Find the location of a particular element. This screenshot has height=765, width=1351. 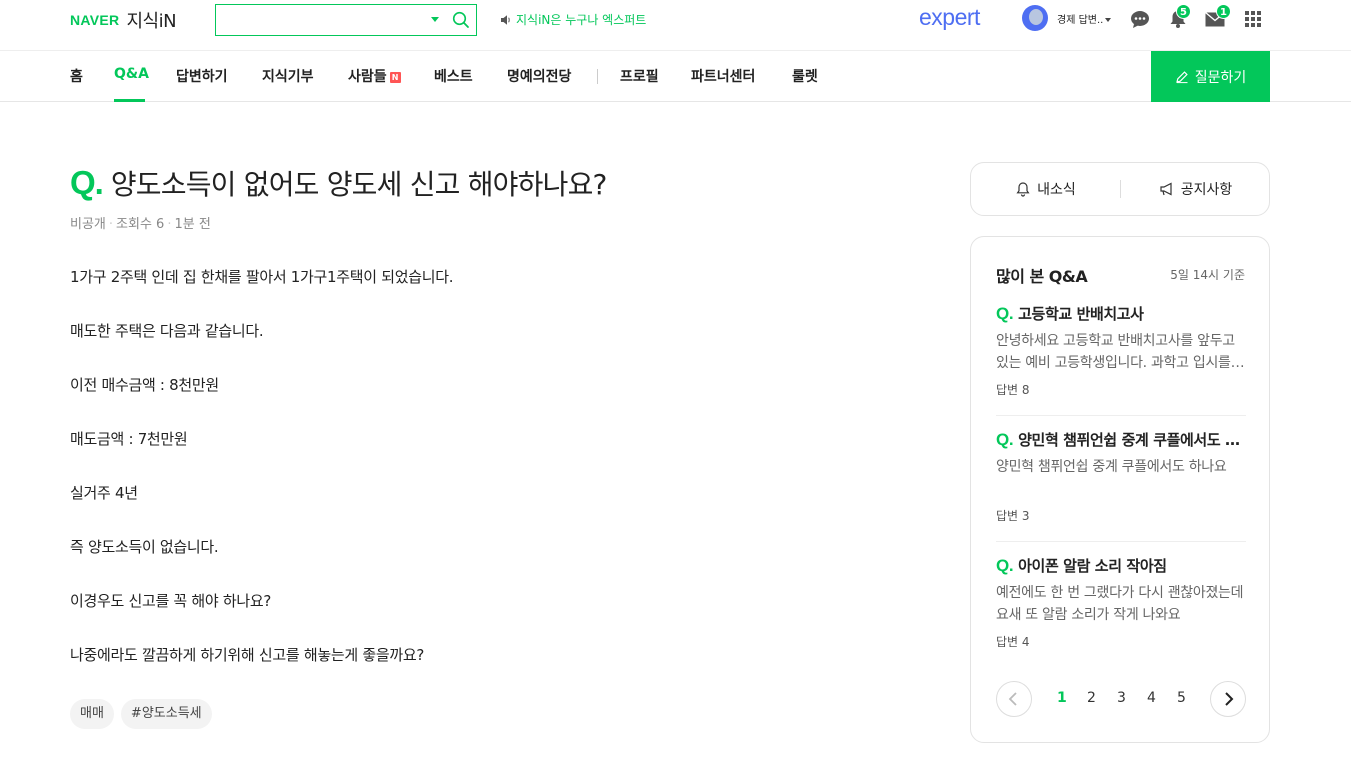

grid-menu-icon is located at coordinates (1253, 19).